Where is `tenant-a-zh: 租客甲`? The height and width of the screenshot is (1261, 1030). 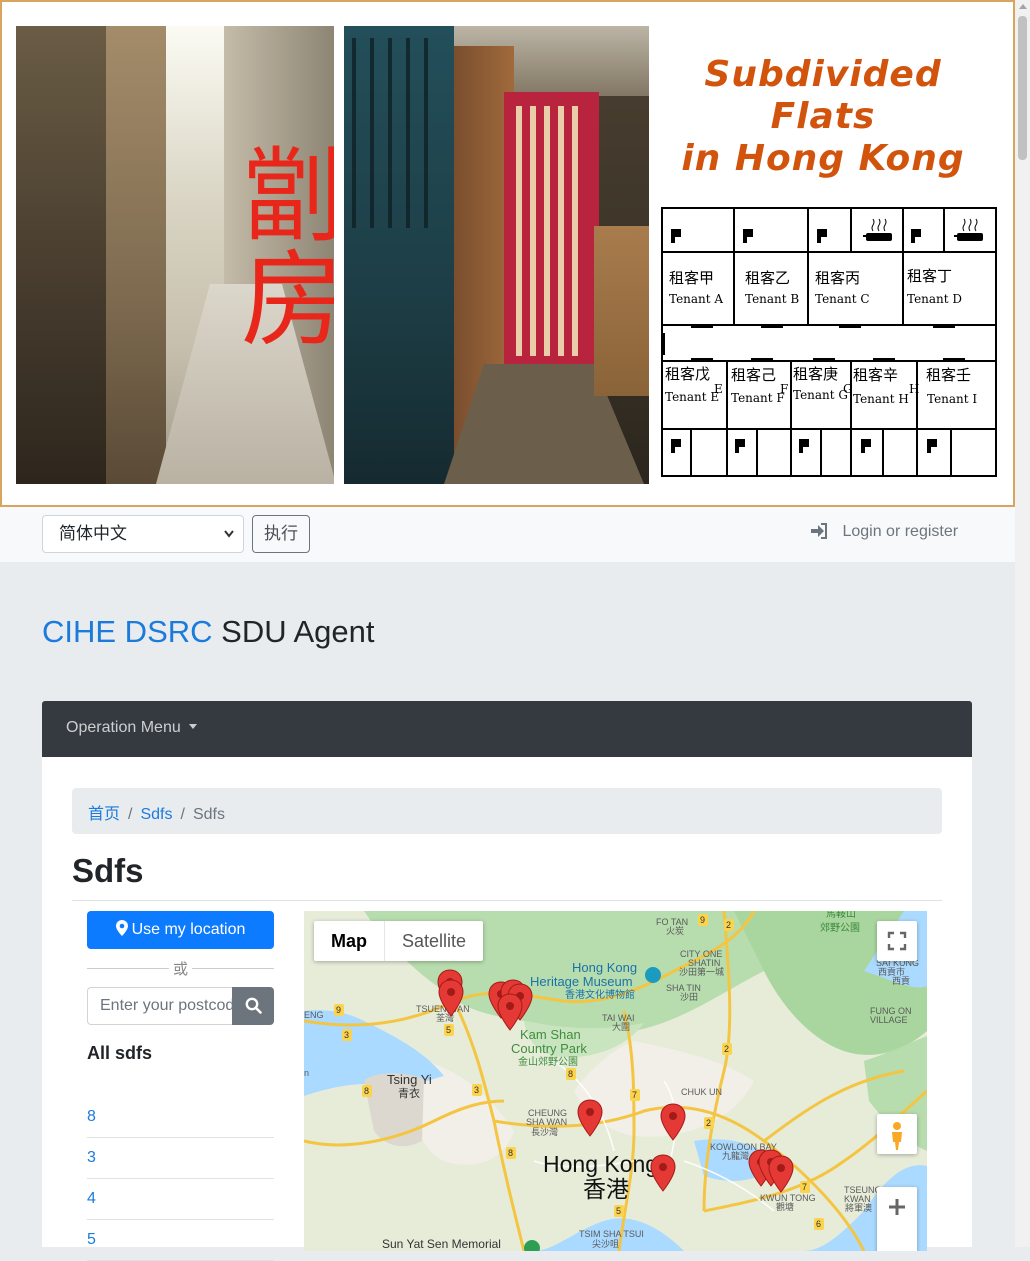
tenant-a-zh: 租客甲 is located at coordinates (691, 278).